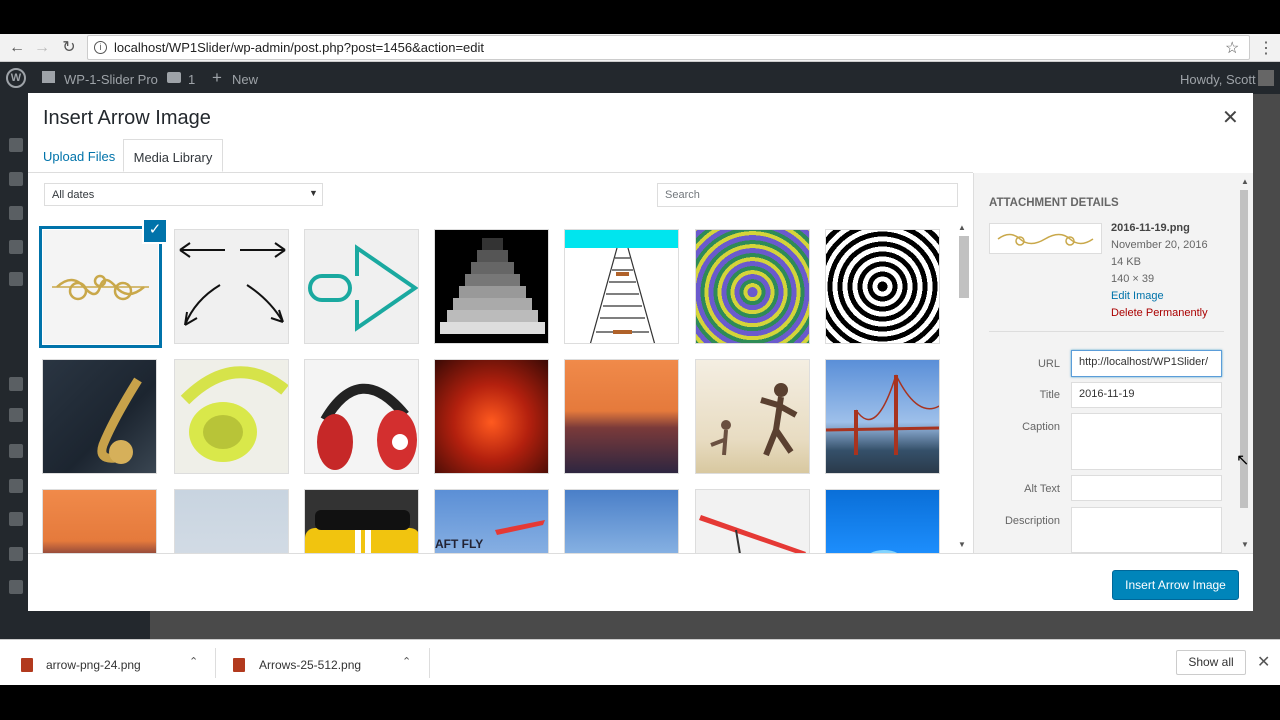  Describe the element at coordinates (882, 416) in the screenshot. I see `media-item-golden-gate` at that location.